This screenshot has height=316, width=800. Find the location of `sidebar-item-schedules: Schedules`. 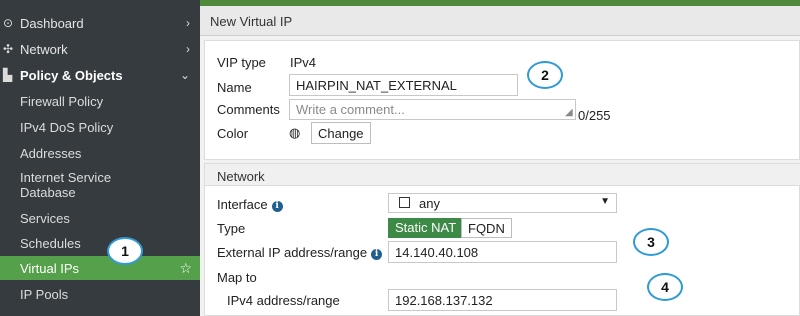

sidebar-item-schedules: Schedules is located at coordinates (100, 243).